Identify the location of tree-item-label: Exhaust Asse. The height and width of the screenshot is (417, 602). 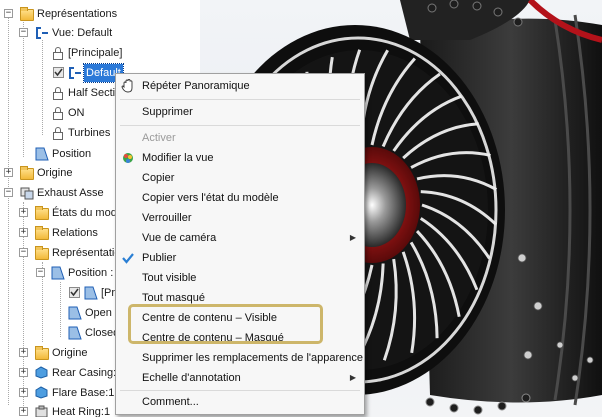
(70, 193).